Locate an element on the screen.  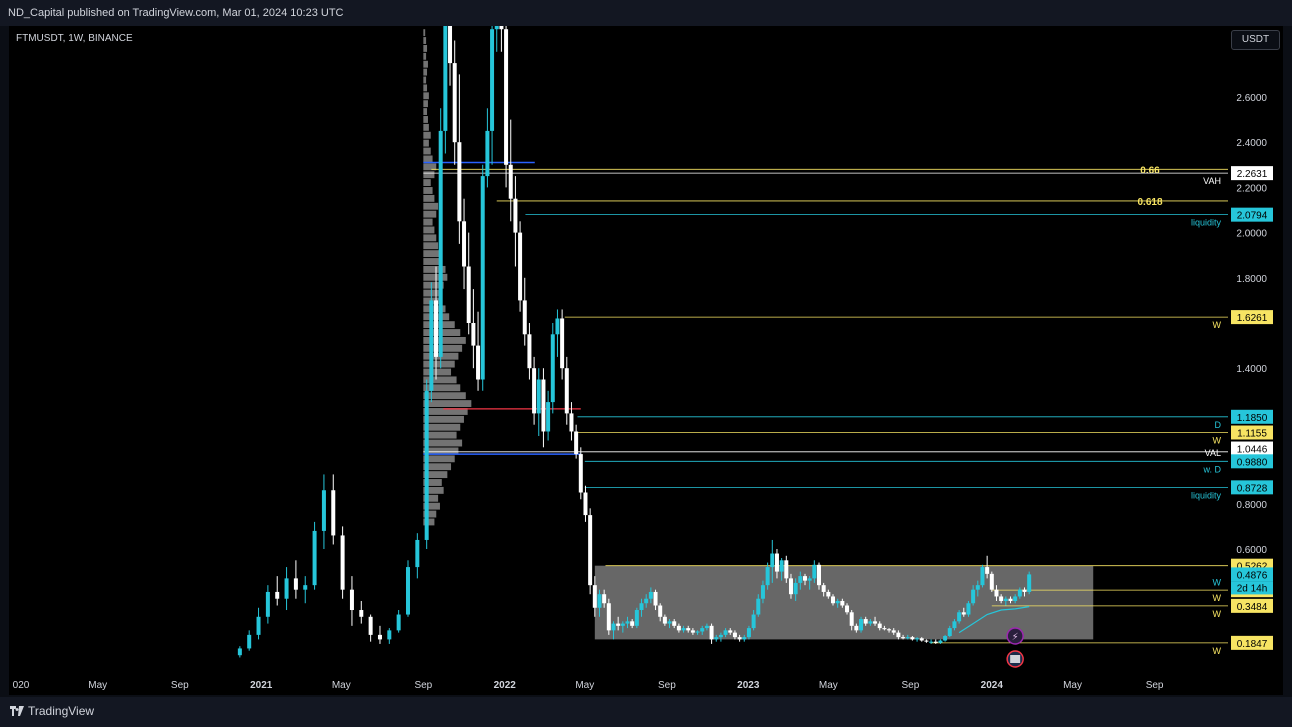
x-axis-tick-label: 2021 is located at coordinates (261, 685).